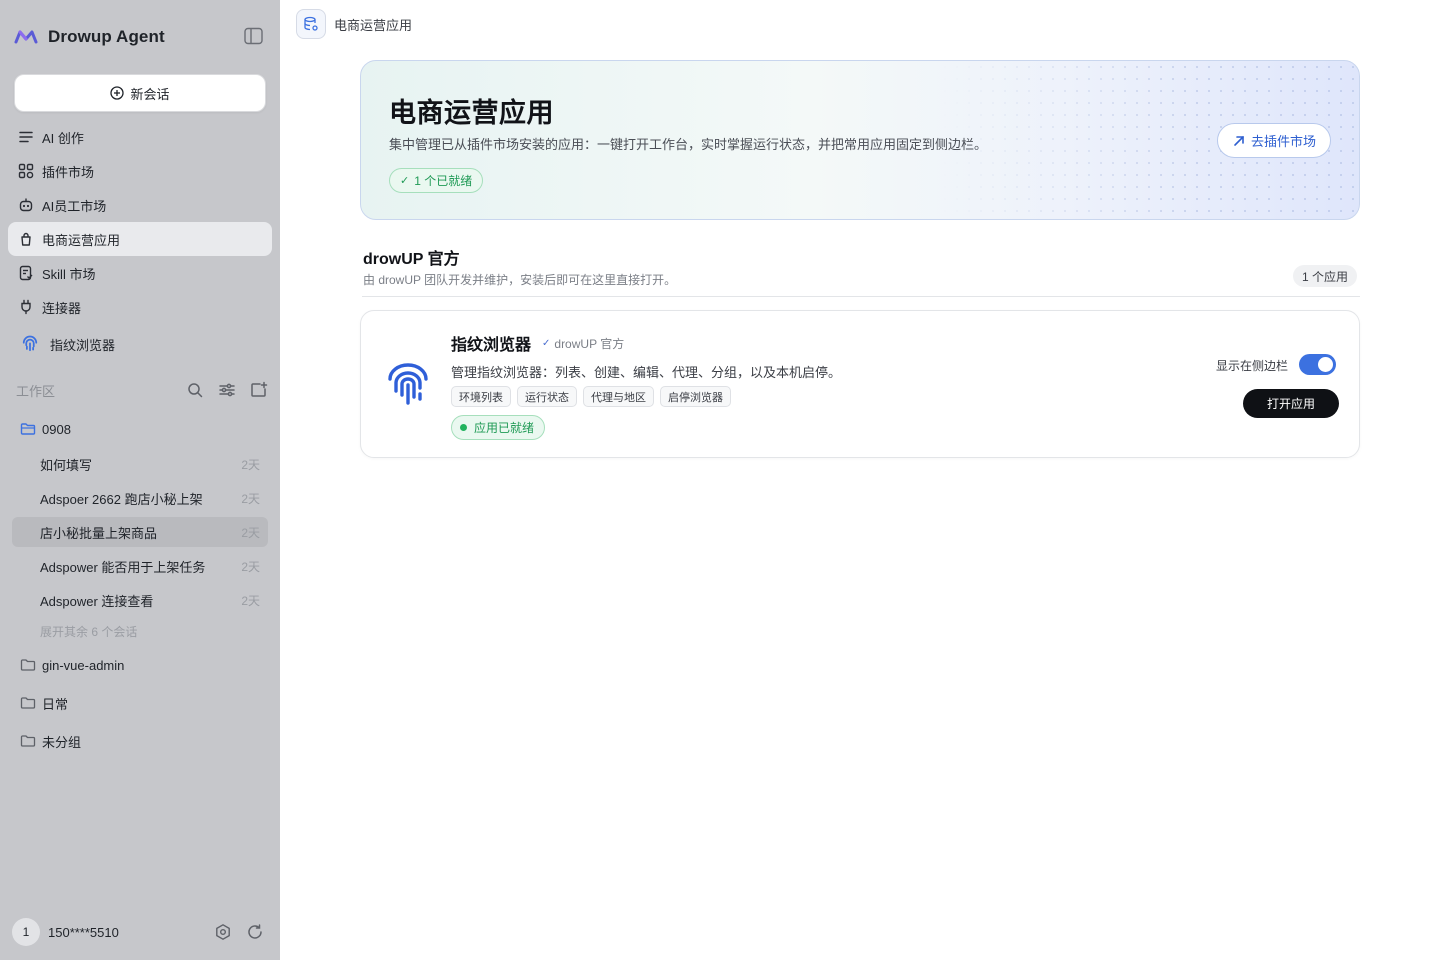 The height and width of the screenshot is (960, 1439). Describe the element at coordinates (26, 239) in the screenshot. I see `bag-icon` at that location.